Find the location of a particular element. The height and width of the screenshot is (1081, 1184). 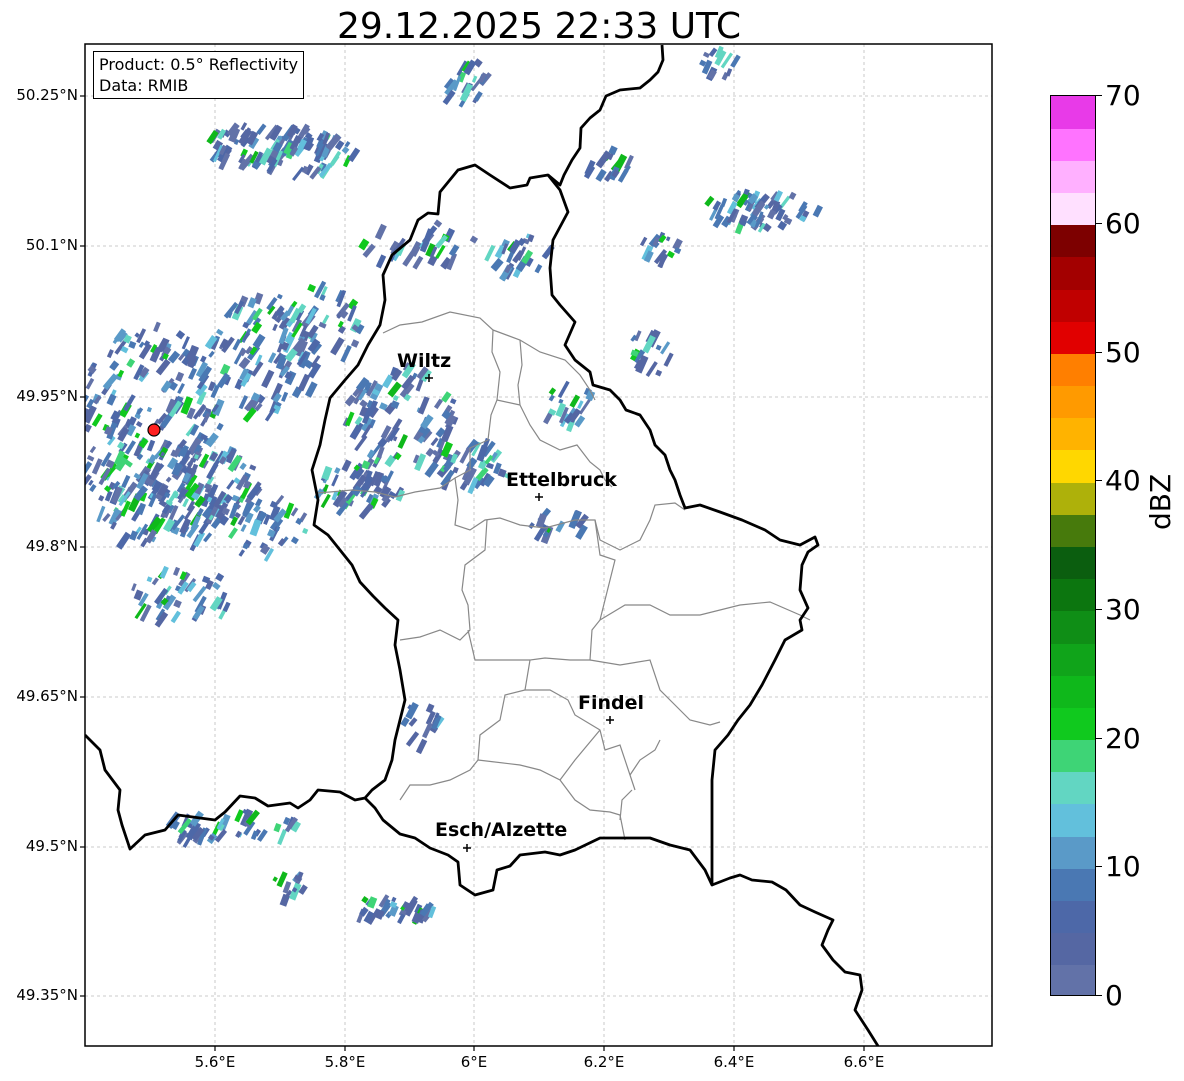

colorbar-tick-label: 10 is located at coordinates (1123, 866).